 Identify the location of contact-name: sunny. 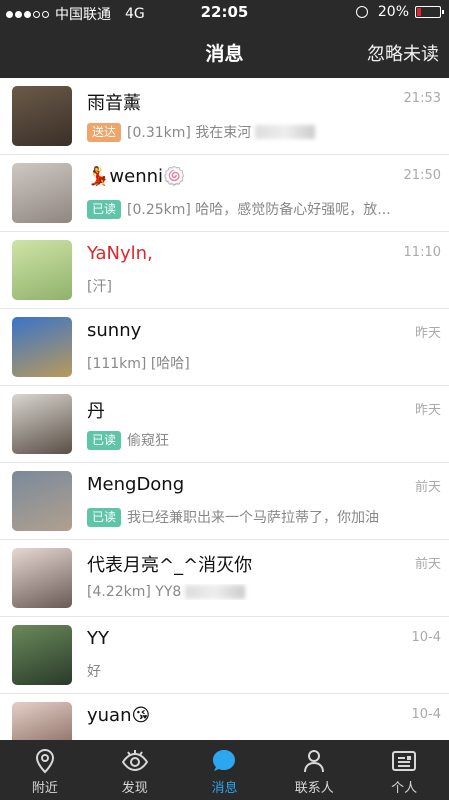
(114, 330).